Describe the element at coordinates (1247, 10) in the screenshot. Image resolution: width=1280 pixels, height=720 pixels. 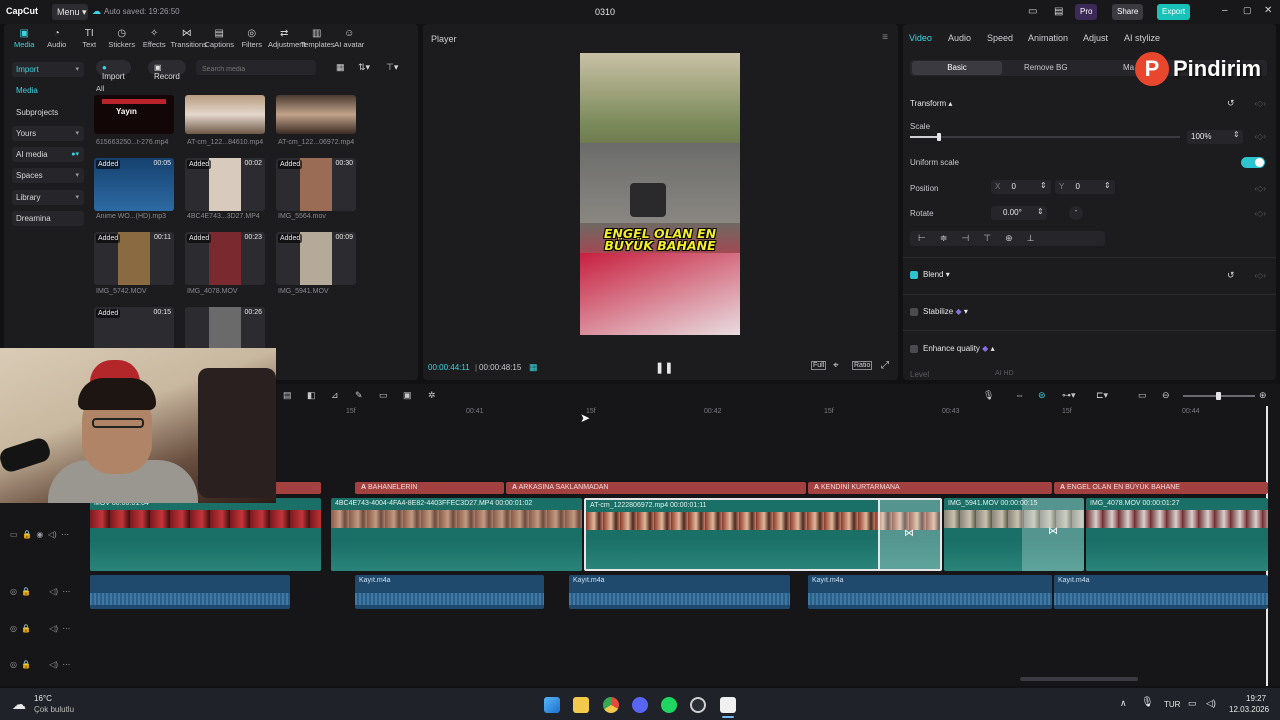
I see `maximize-icon: ▢` at that location.